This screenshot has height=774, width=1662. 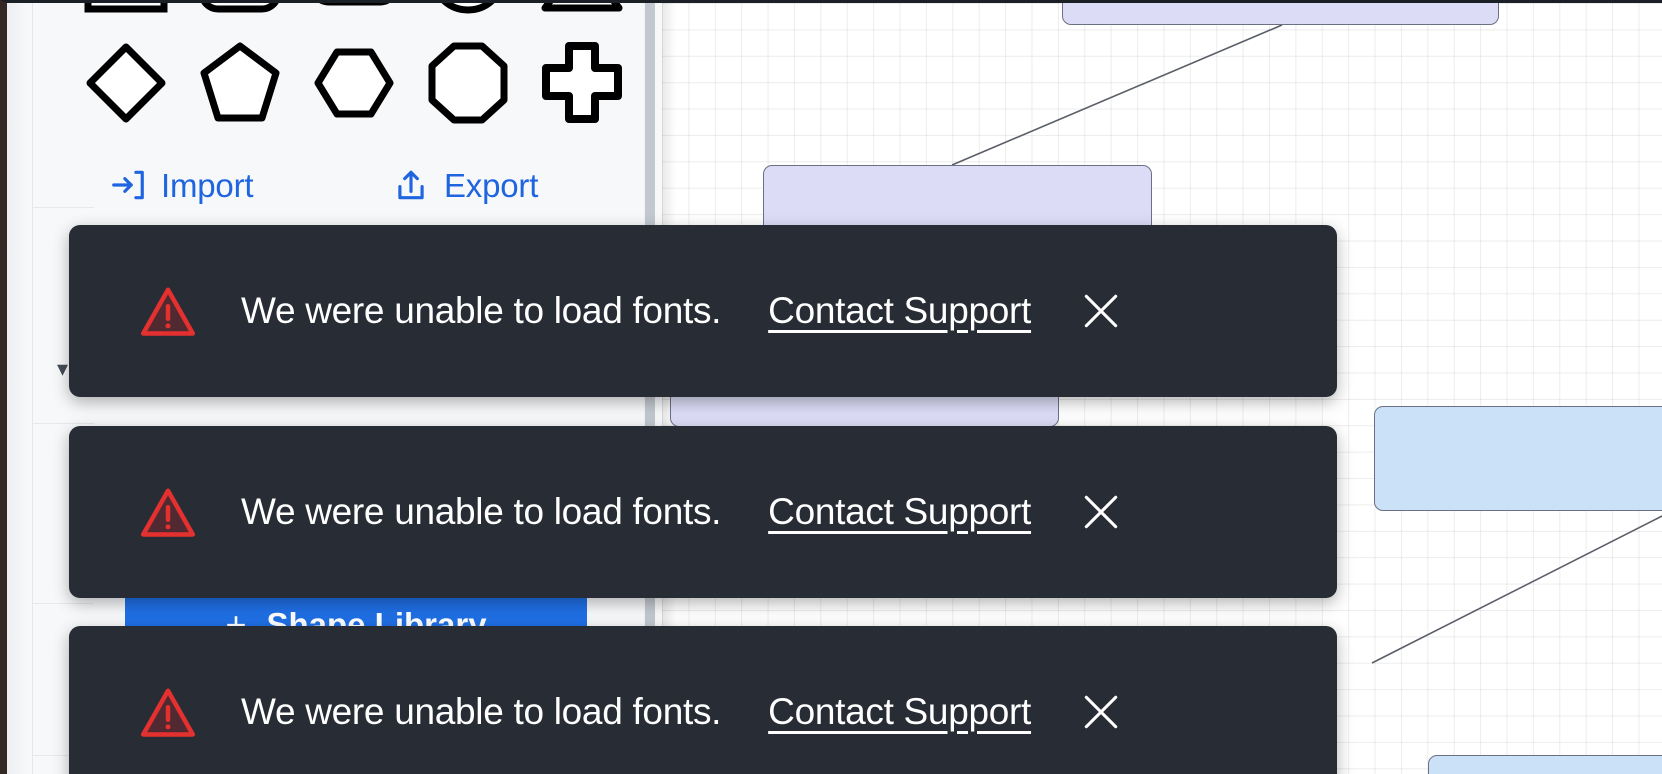 I want to click on import-label: Import, so click(x=207, y=185).